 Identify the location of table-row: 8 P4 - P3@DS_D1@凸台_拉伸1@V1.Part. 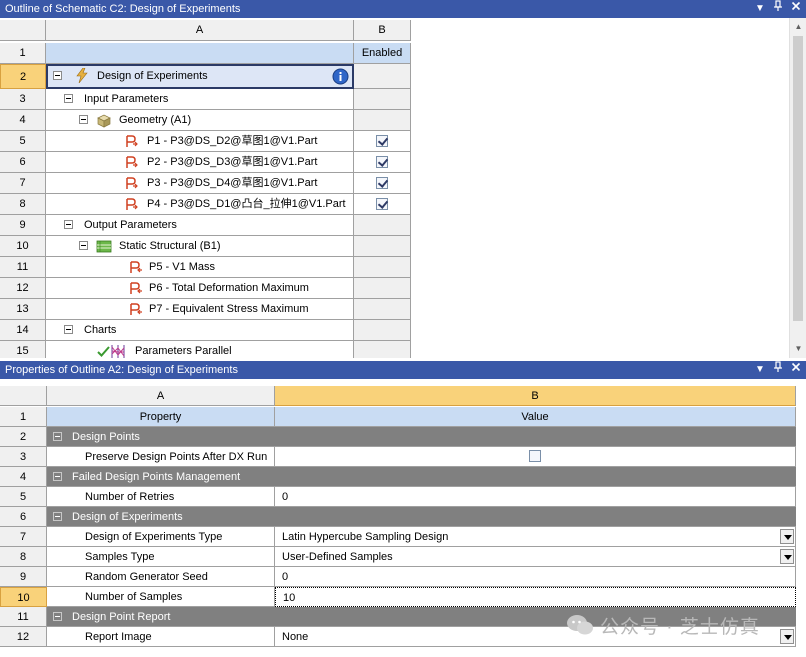
(205, 204).